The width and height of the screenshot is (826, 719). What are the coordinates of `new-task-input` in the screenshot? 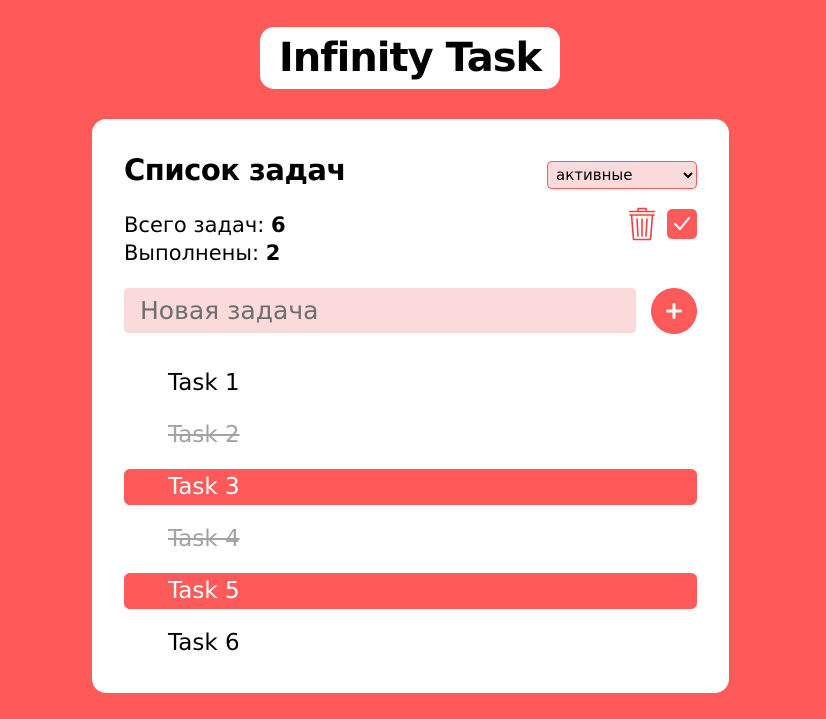 It's located at (380, 310).